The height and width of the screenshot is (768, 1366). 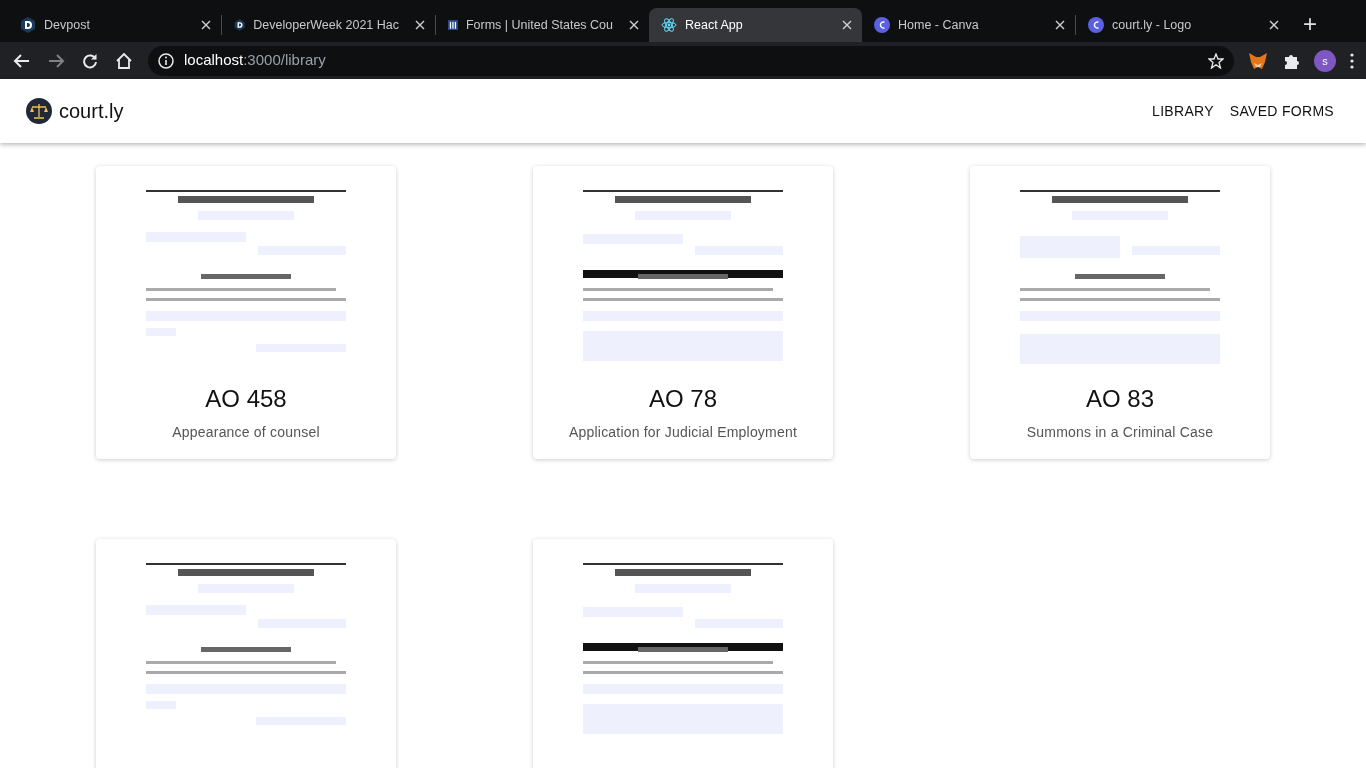 I want to click on tab-title: React App, so click(x=714, y=25).